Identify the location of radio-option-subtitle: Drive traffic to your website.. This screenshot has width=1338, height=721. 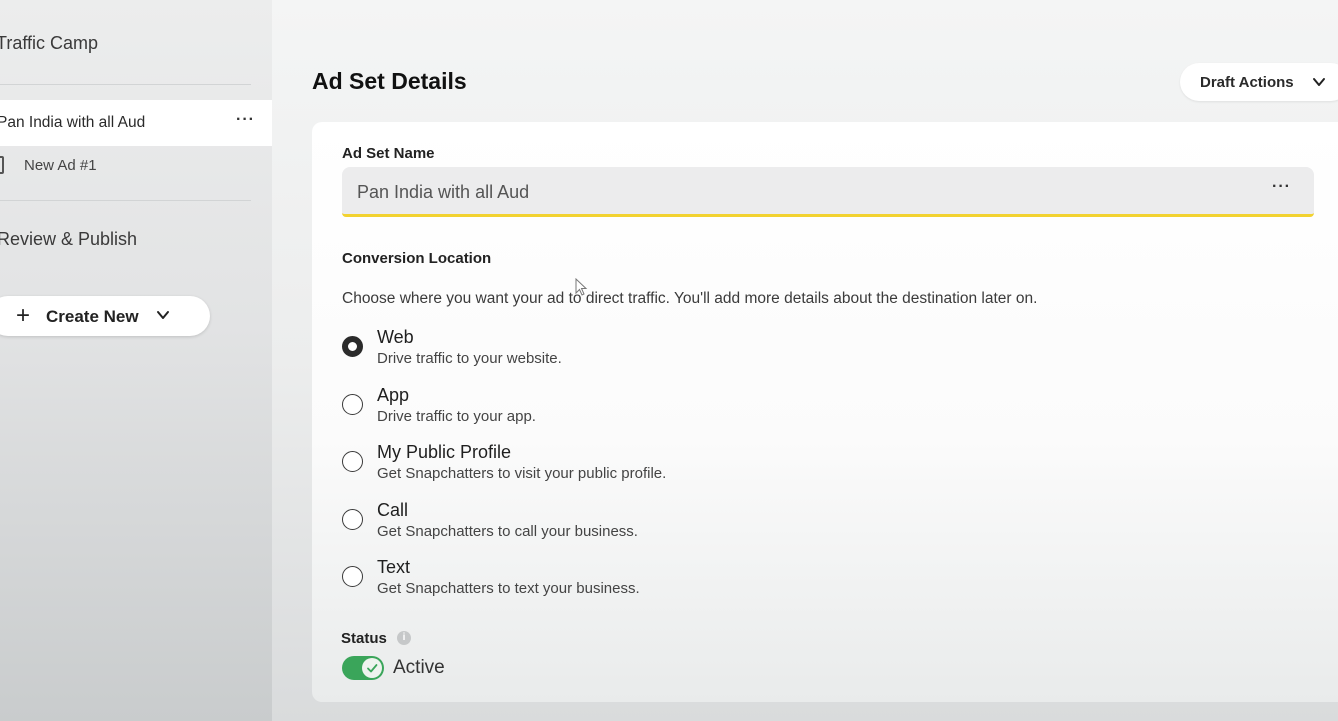
(469, 358).